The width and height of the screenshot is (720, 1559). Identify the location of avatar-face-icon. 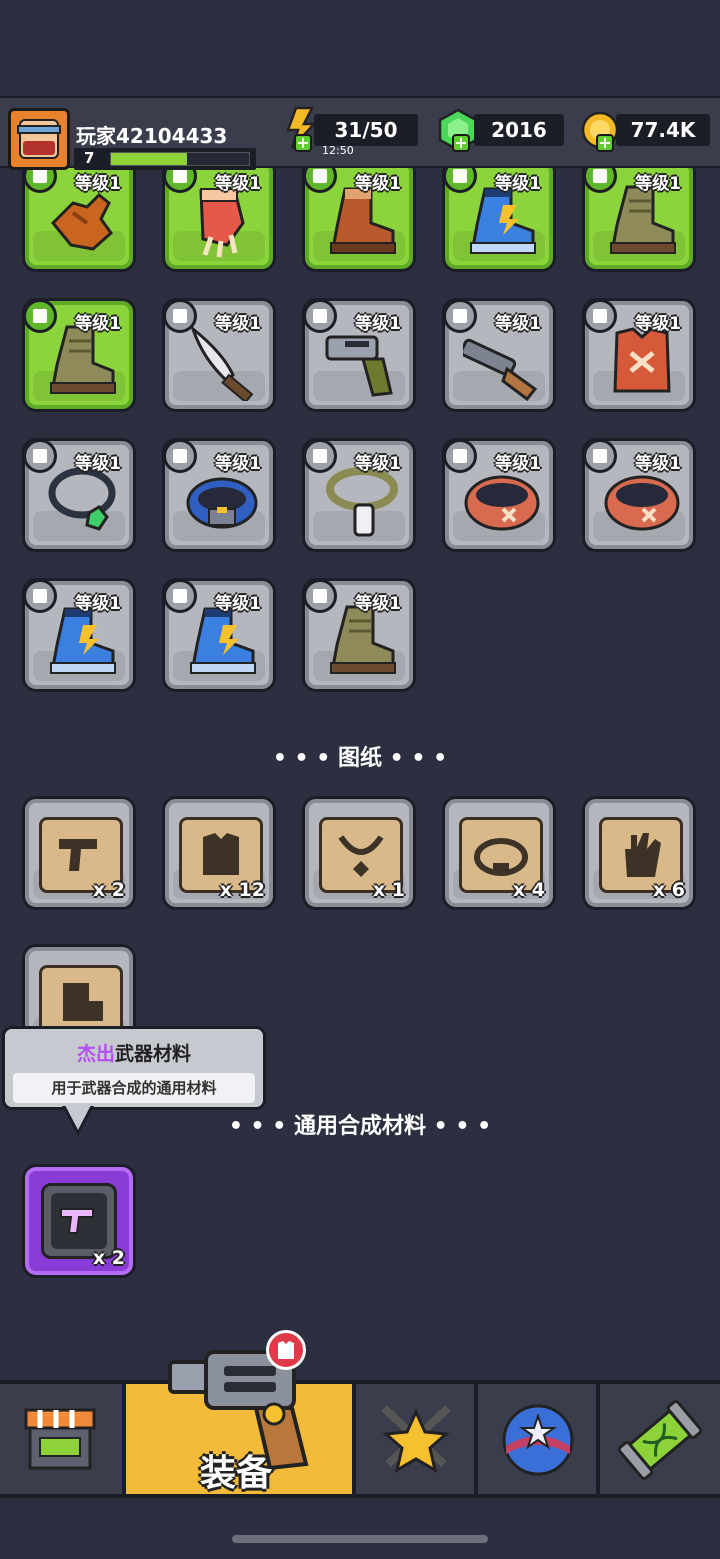
(39, 139).